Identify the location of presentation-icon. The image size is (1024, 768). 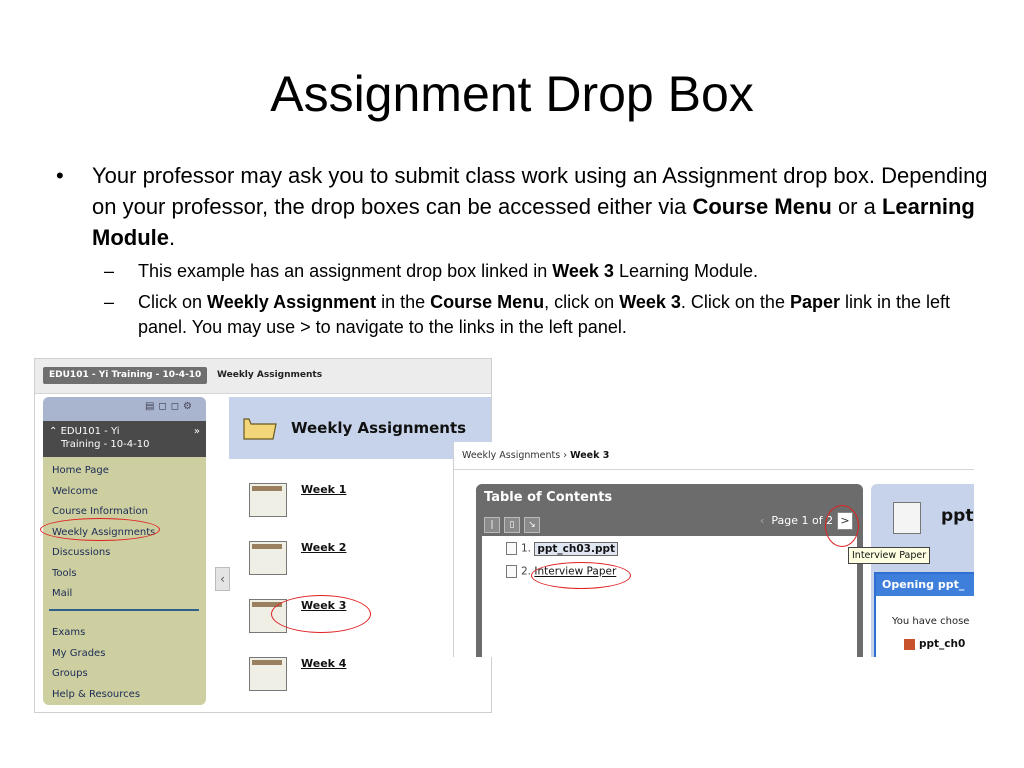
(907, 518).